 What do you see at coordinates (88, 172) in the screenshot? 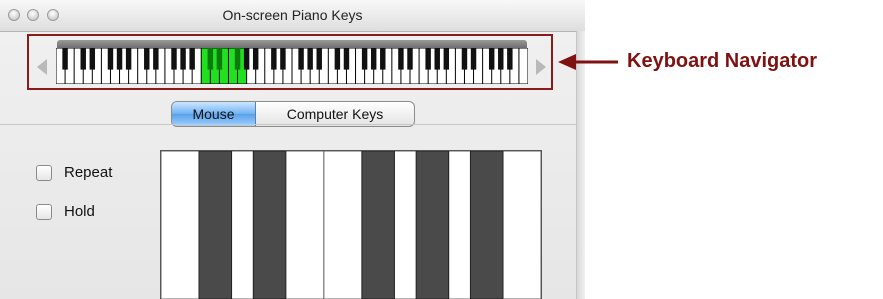
I see `repeat-label: Repeat` at bounding box center [88, 172].